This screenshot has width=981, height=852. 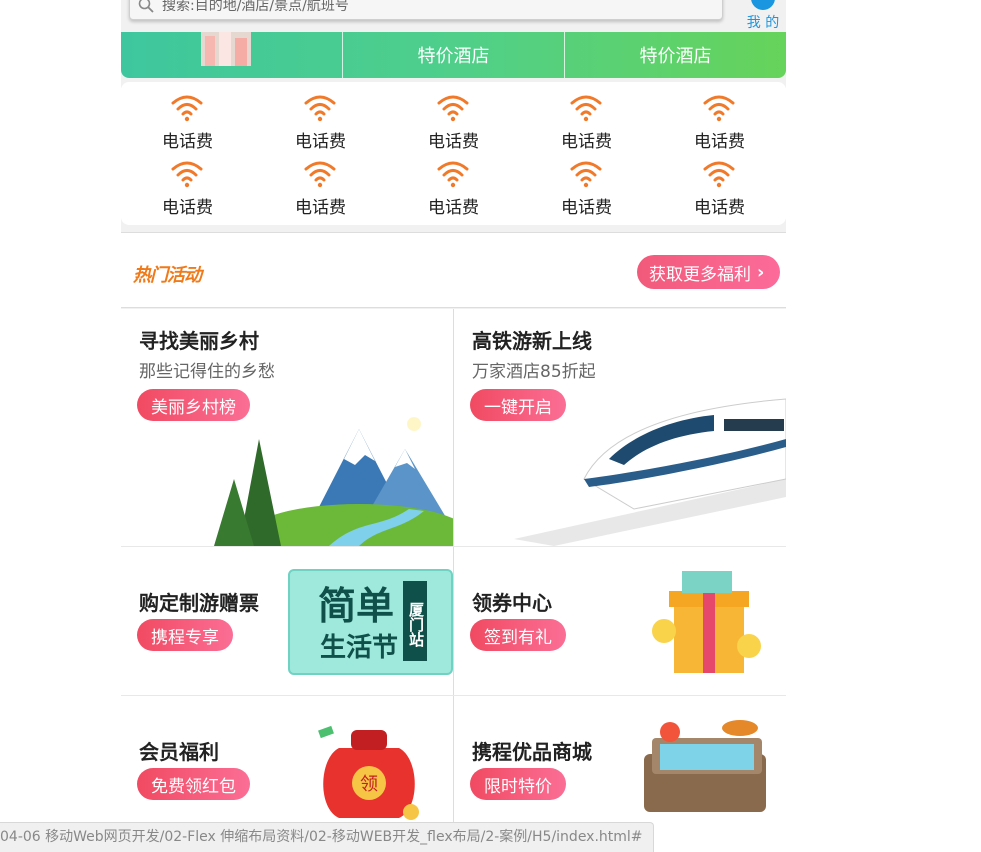 I want to click on card-button: 免费领红包, so click(x=193, y=784).